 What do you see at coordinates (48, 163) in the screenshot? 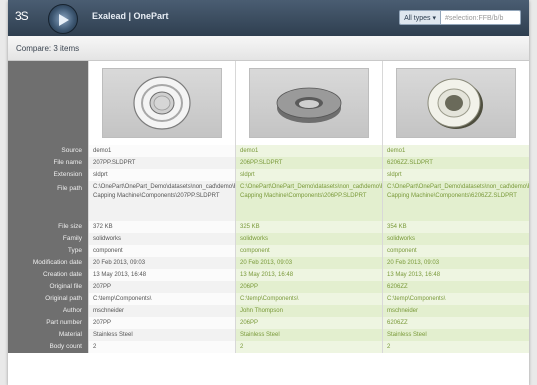
I see `row-label: File name` at bounding box center [48, 163].